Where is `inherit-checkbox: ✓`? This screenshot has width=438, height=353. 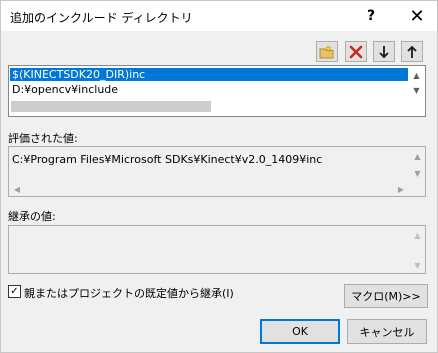
inherit-checkbox: ✓ is located at coordinates (14, 291).